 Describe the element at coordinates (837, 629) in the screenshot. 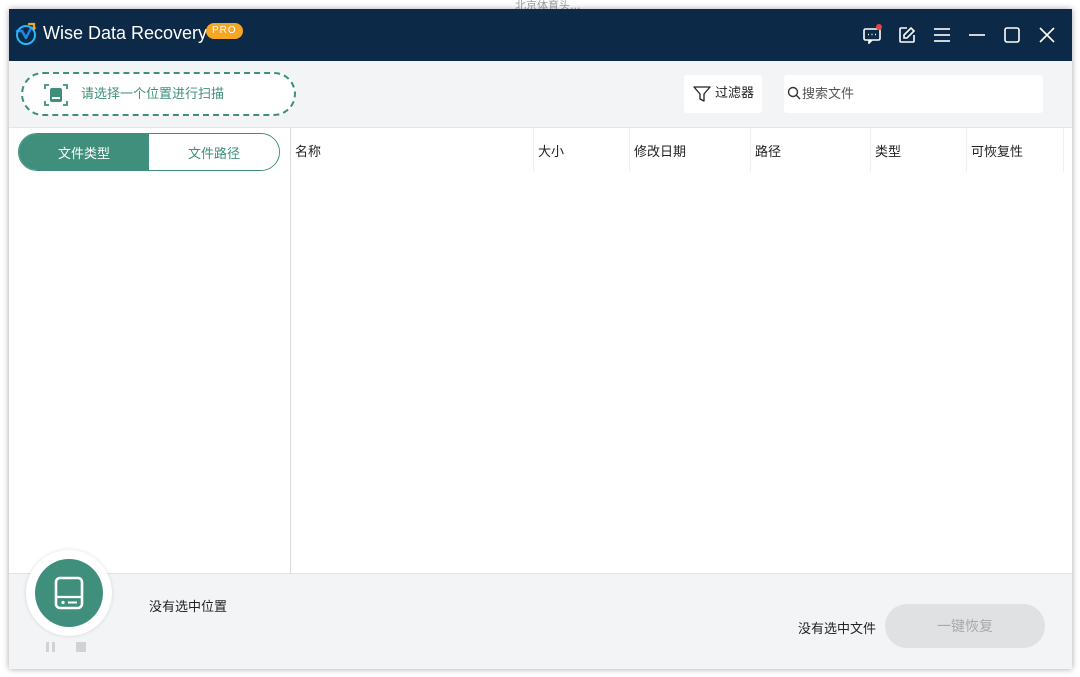

I see `selected-files-status: 没有选中文件` at that location.